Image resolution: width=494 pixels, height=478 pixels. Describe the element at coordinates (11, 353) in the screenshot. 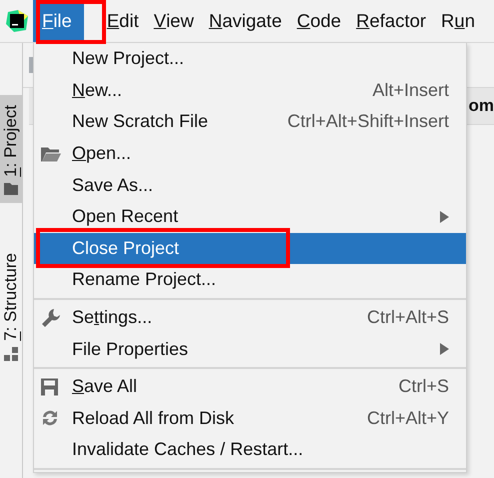

I see `structure-icon` at that location.